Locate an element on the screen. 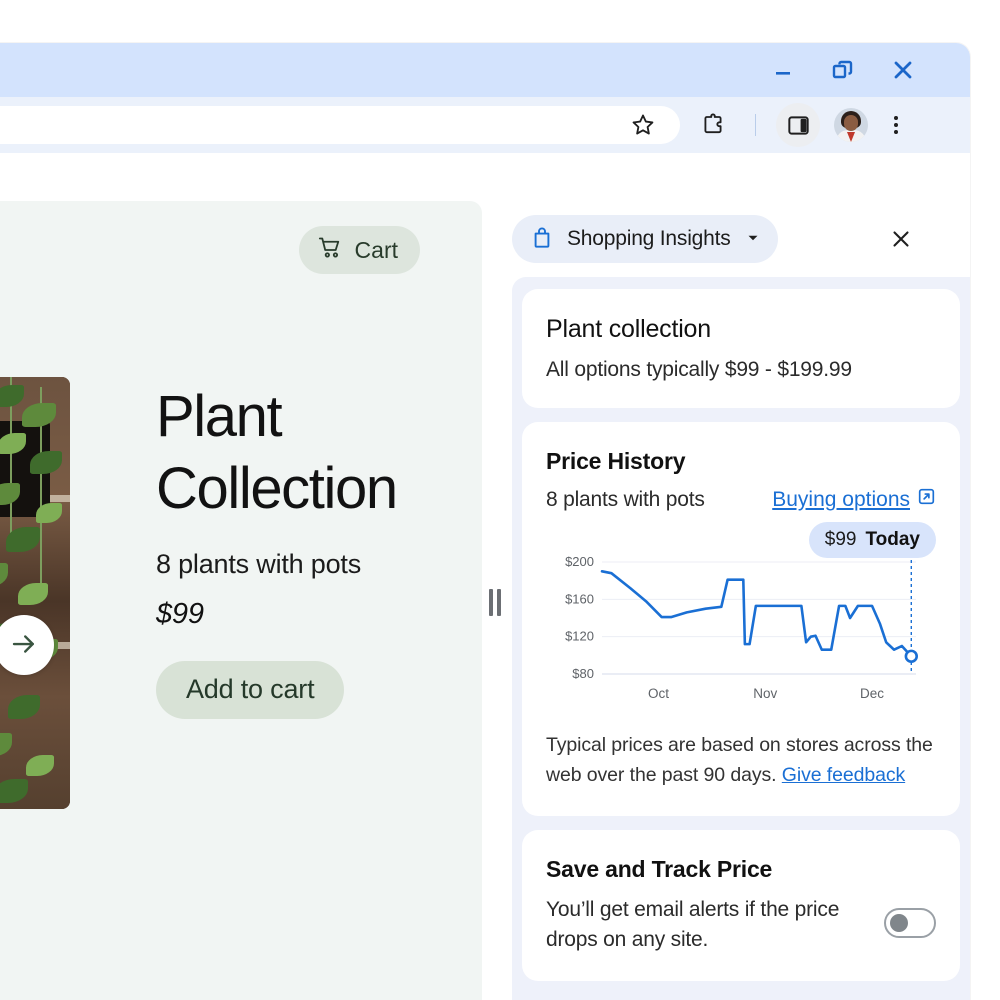  panel-resize-handle is located at coordinates (495, 600).